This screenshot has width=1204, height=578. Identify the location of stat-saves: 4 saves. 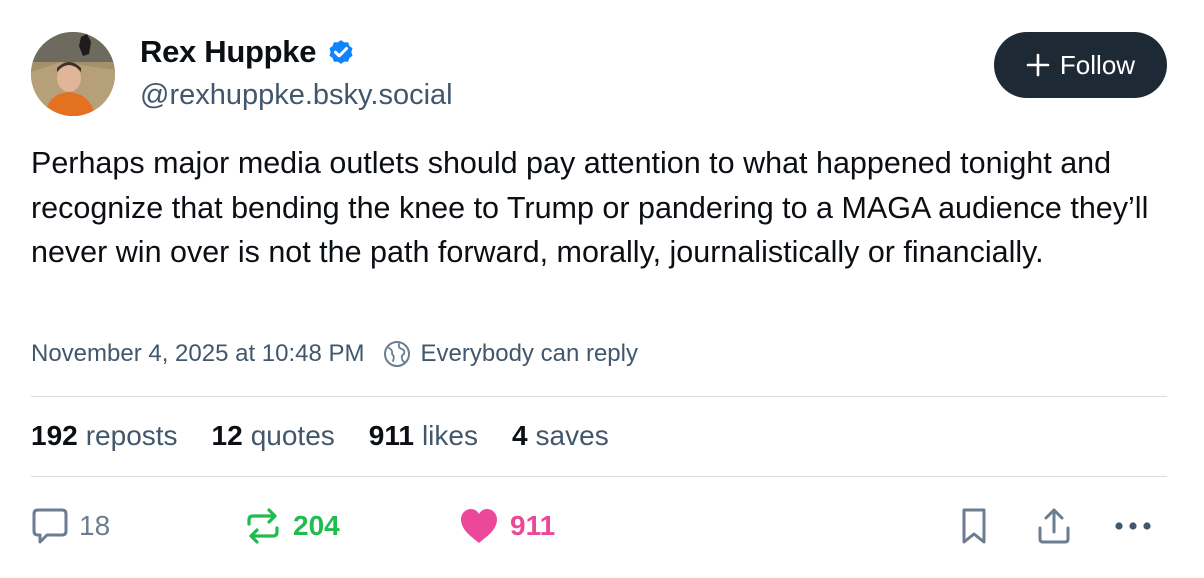
(560, 436).